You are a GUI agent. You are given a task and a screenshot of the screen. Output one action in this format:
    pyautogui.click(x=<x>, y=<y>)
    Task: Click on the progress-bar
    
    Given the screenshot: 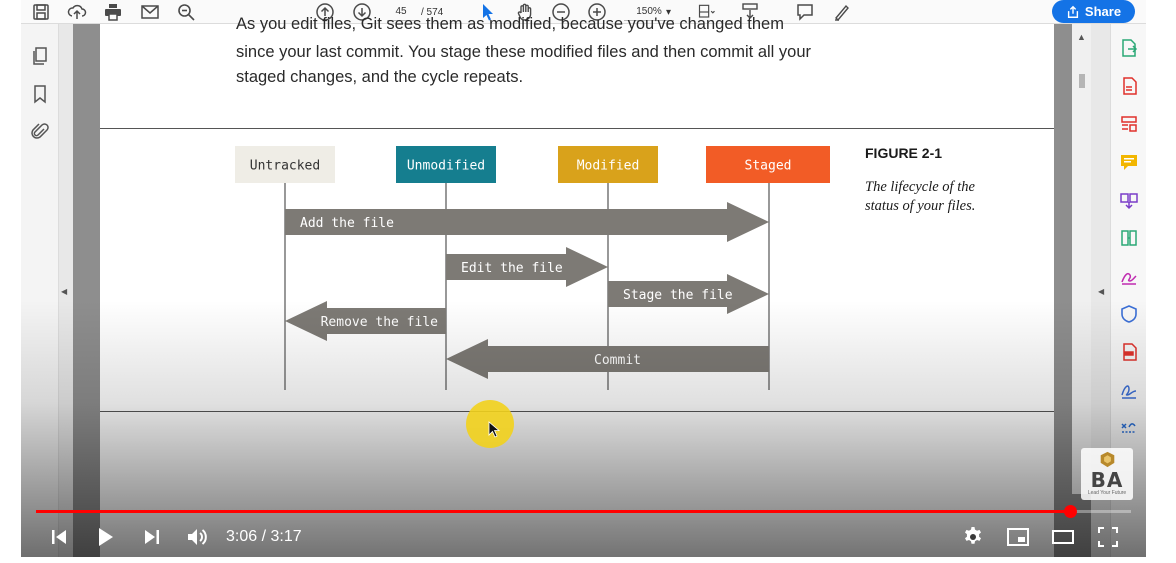 What is the action you would take?
    pyautogui.click(x=583, y=511)
    